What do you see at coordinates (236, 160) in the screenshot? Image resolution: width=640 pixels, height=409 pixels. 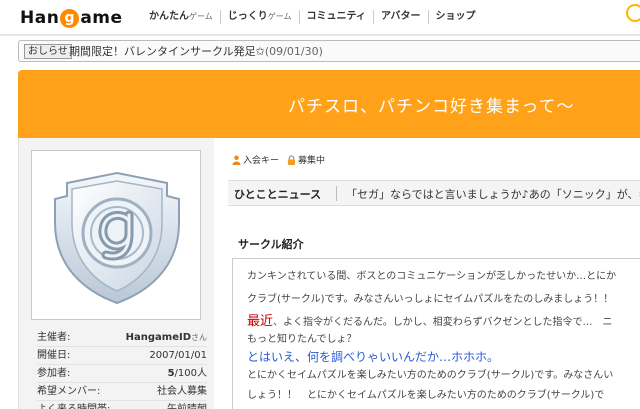 I see `person-key-icon` at bounding box center [236, 160].